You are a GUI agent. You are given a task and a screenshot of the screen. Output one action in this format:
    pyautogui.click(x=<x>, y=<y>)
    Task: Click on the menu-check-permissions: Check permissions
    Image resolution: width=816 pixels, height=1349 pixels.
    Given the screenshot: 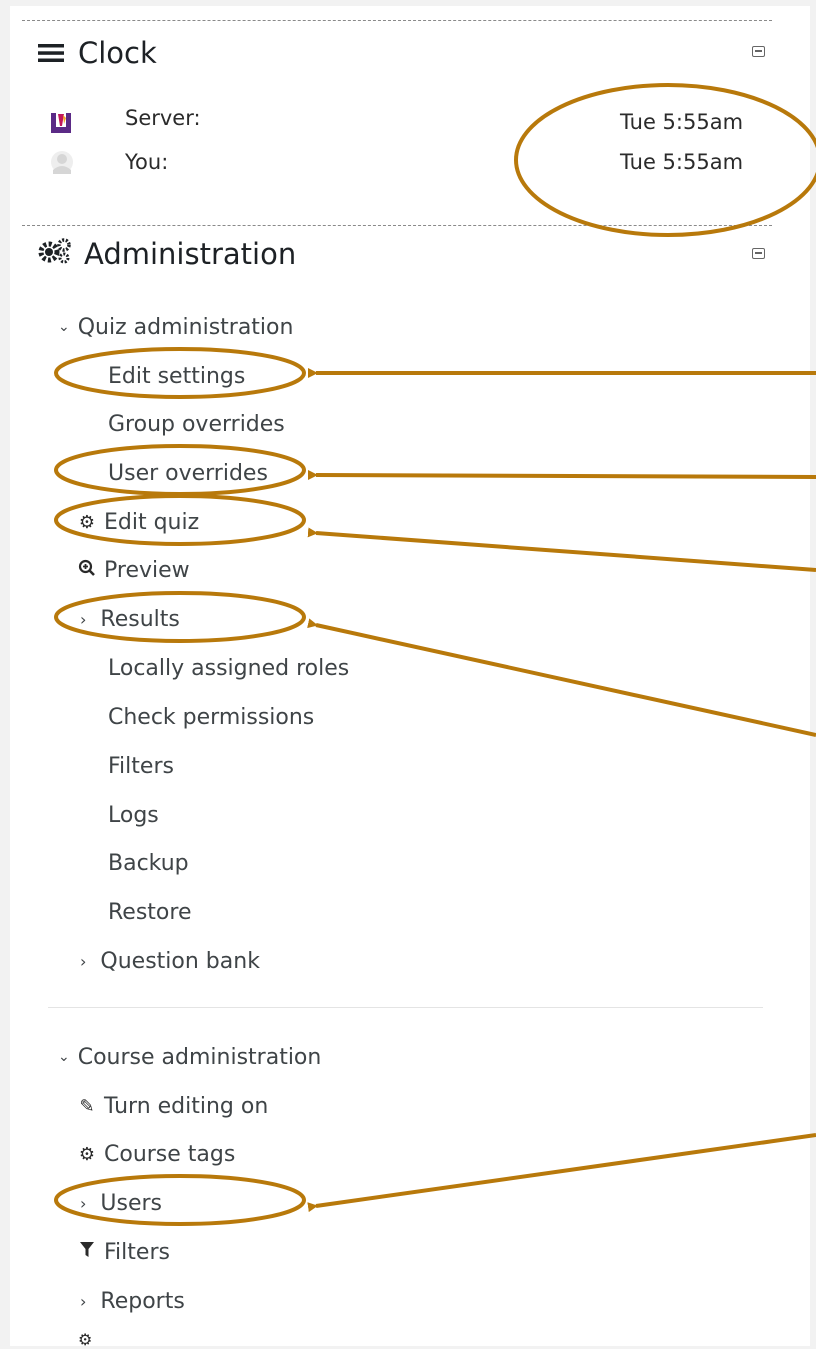 What is the action you would take?
    pyautogui.click(x=211, y=717)
    